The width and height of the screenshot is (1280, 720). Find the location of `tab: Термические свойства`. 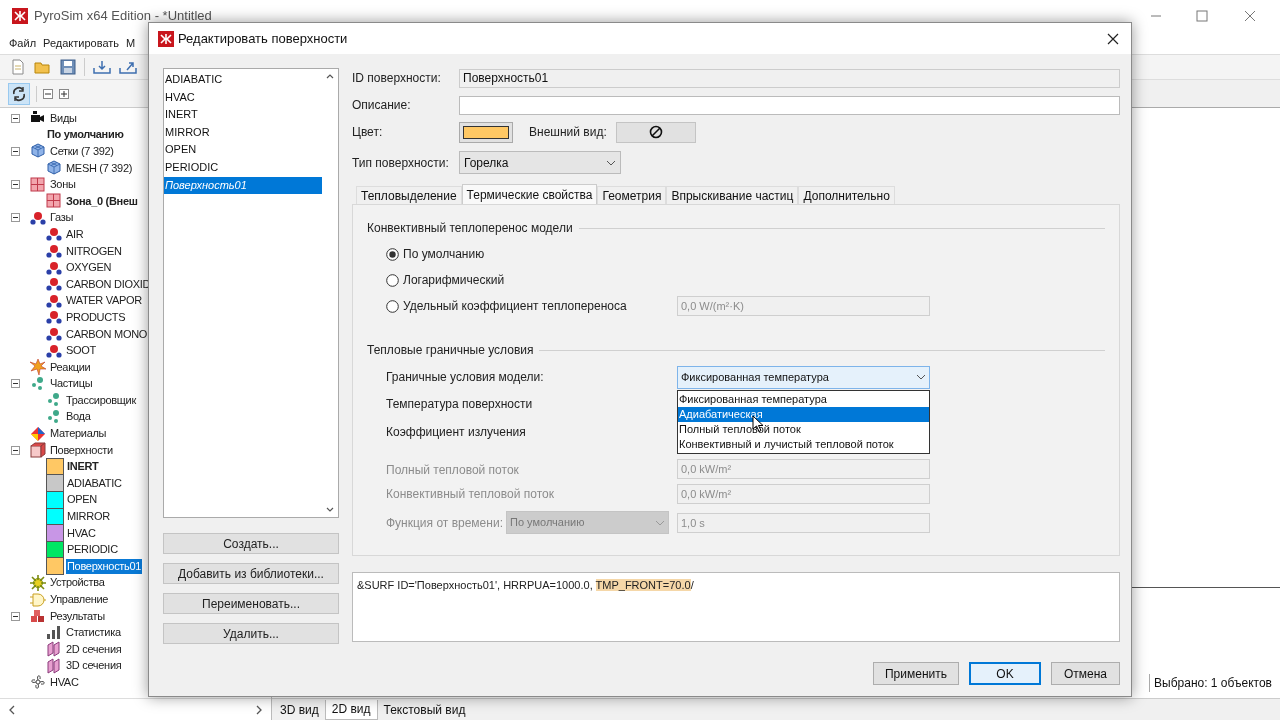

tab: Термические свойства is located at coordinates (529, 194).